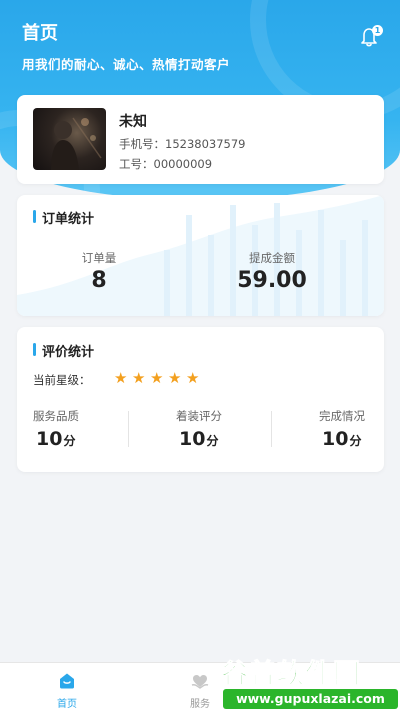 The image size is (400, 711). I want to click on service-quality-value: 10分, so click(55, 439).